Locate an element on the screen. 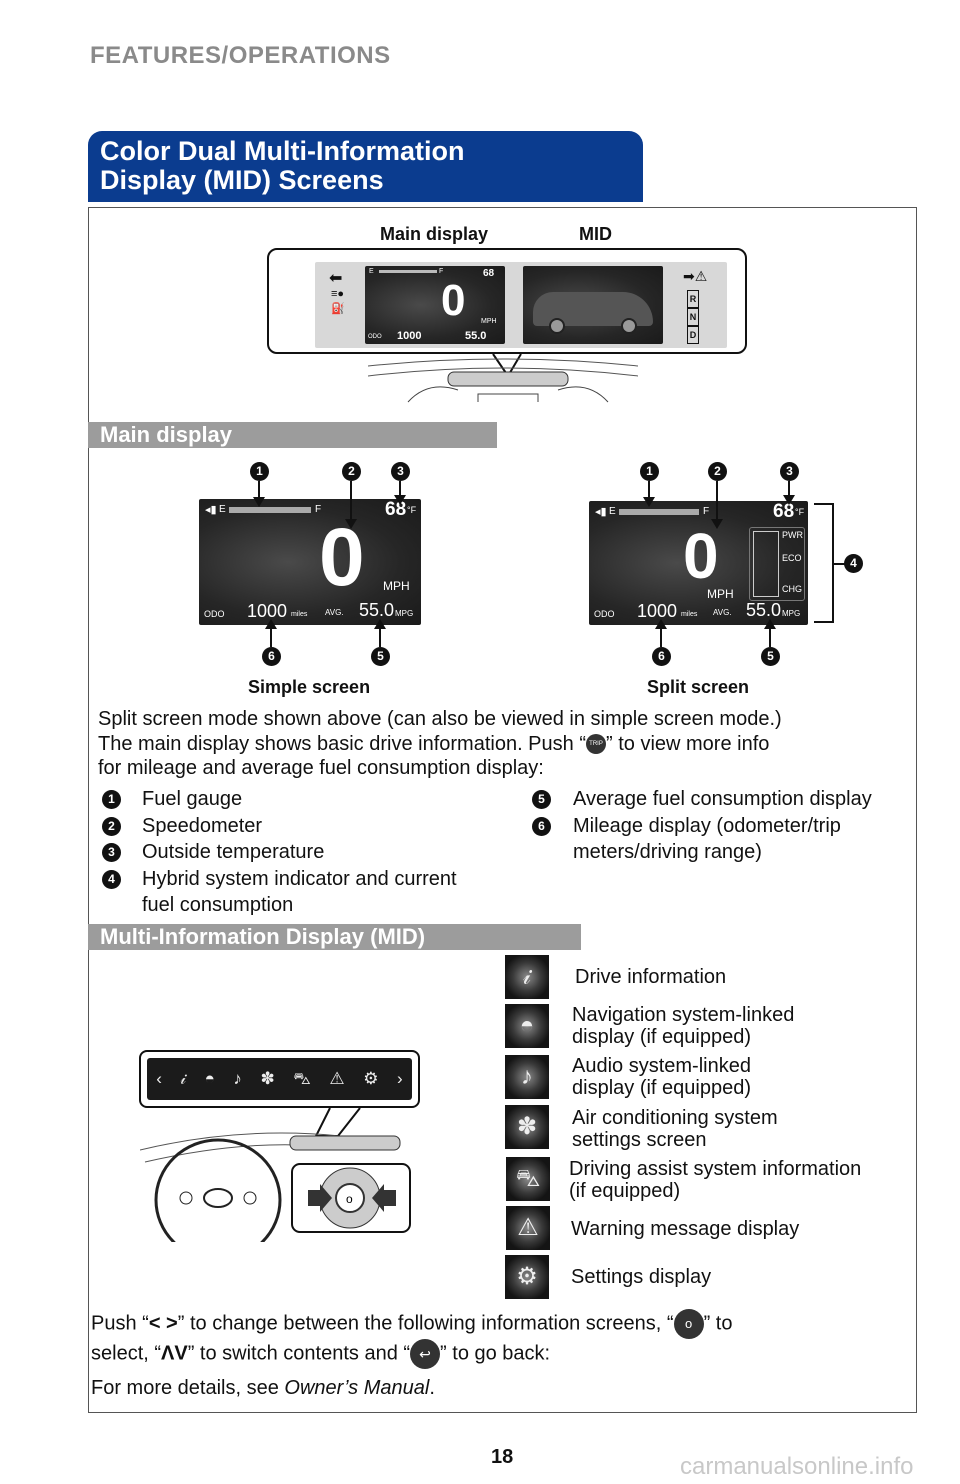 Image resolution: width=960 pixels, height=1484 pixels. callout-1: 1 is located at coordinates (649, 471).